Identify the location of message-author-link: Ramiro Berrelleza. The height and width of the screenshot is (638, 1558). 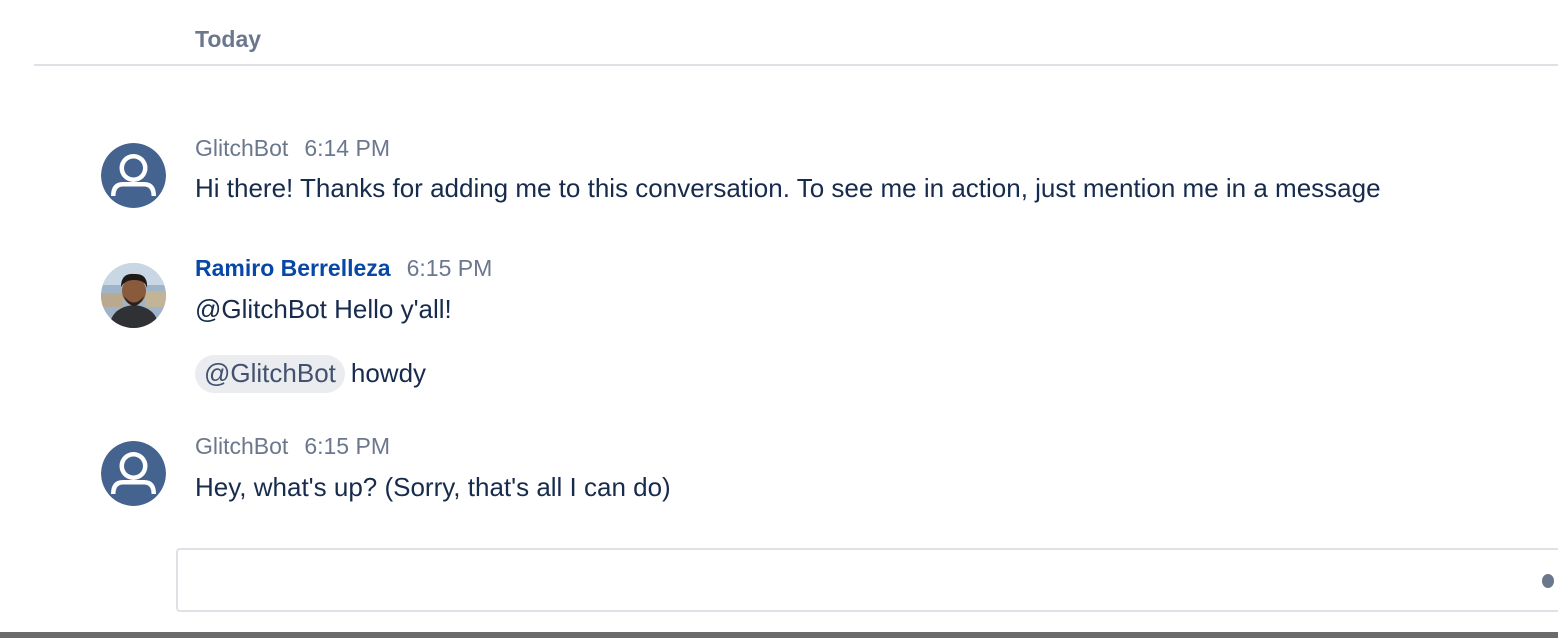
(293, 268).